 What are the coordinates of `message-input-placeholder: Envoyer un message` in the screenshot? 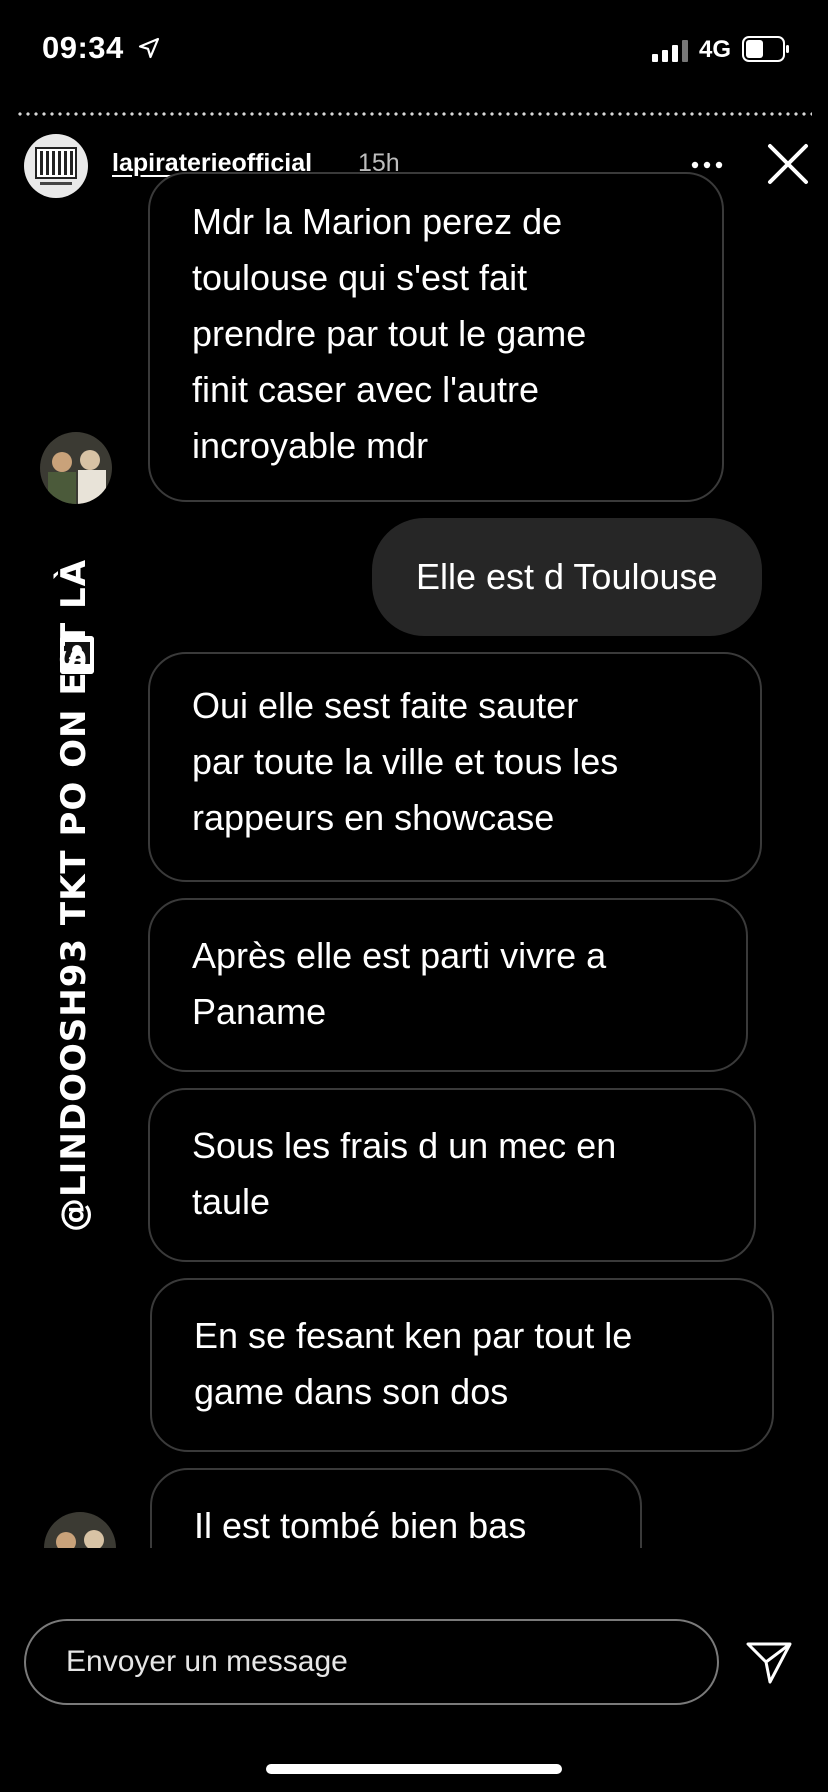 It's located at (207, 1661).